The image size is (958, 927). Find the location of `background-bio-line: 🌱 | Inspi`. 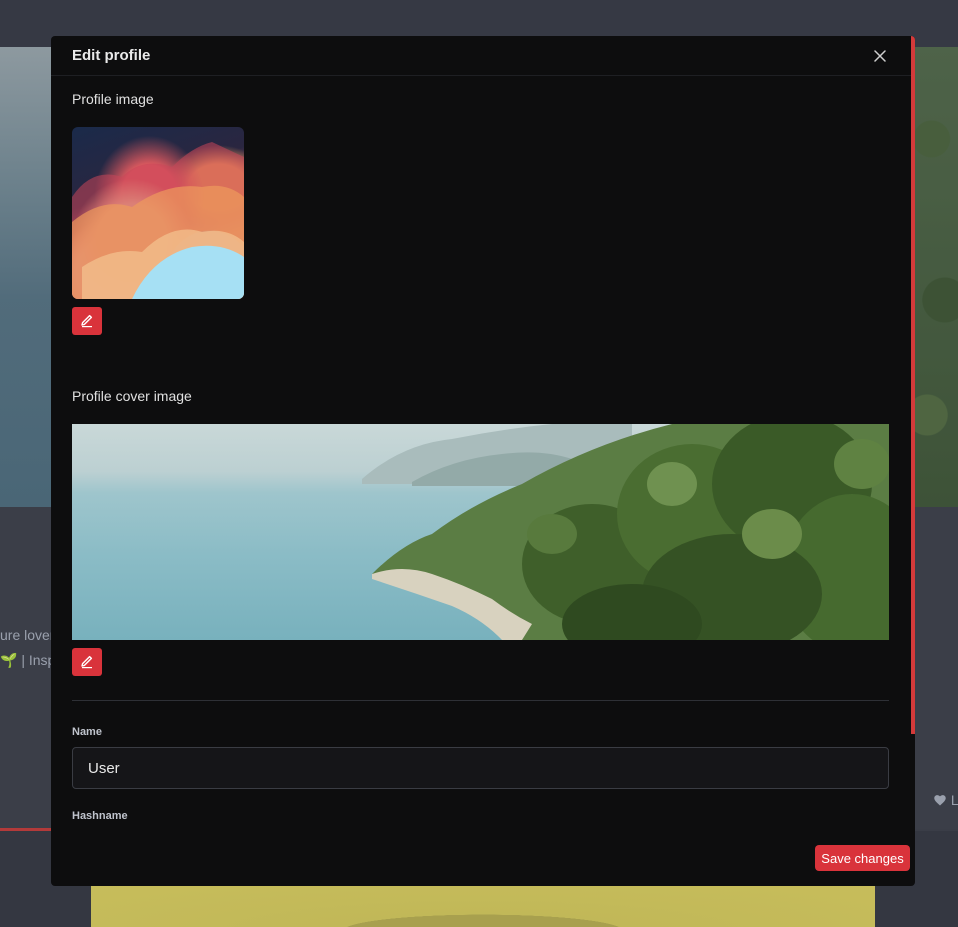

background-bio-line: 🌱 | Inspi is located at coordinates (29, 660).